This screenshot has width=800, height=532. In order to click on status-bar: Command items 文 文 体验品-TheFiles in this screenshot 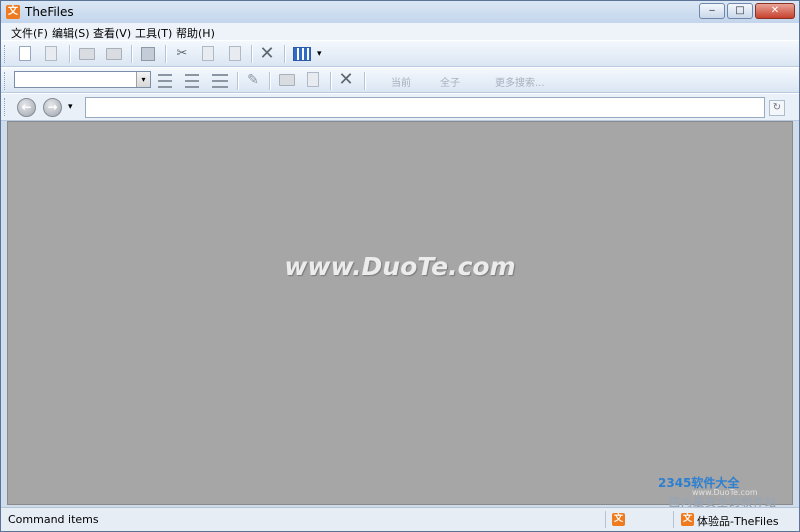, I will do `click(400, 519)`.